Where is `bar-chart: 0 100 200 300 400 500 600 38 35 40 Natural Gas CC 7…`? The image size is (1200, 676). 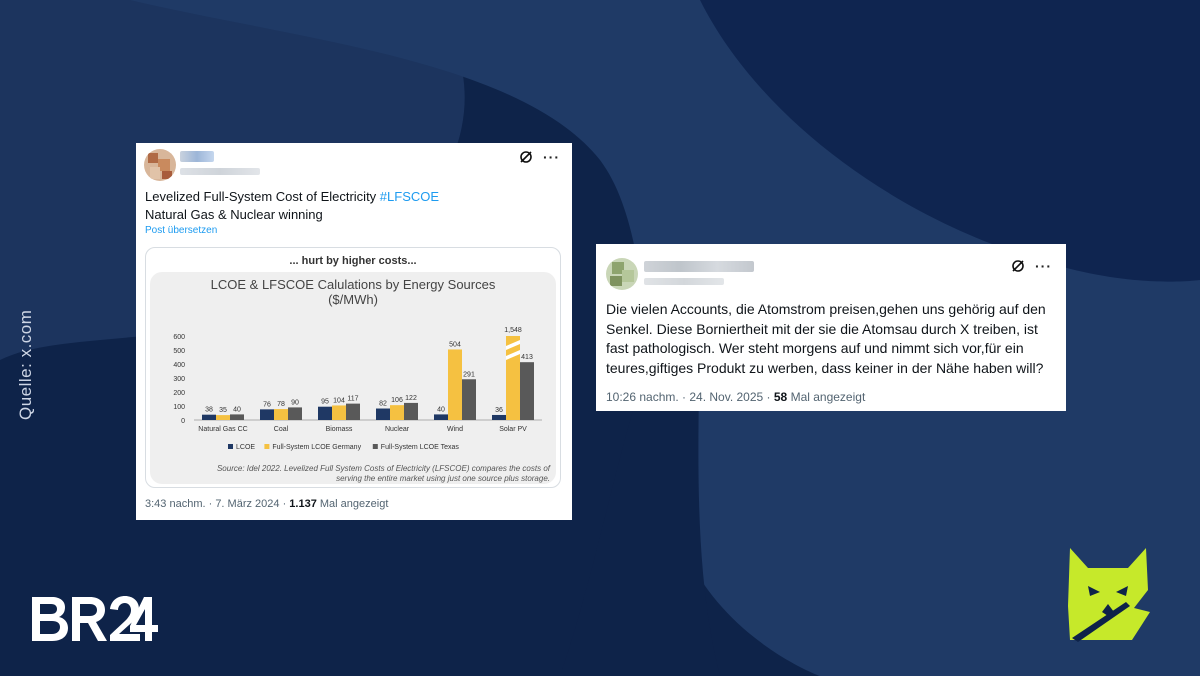
bar-chart: 0 100 200 300 400 500 600 38 35 40 Natural Gas CC 7… is located at coordinates (357, 389).